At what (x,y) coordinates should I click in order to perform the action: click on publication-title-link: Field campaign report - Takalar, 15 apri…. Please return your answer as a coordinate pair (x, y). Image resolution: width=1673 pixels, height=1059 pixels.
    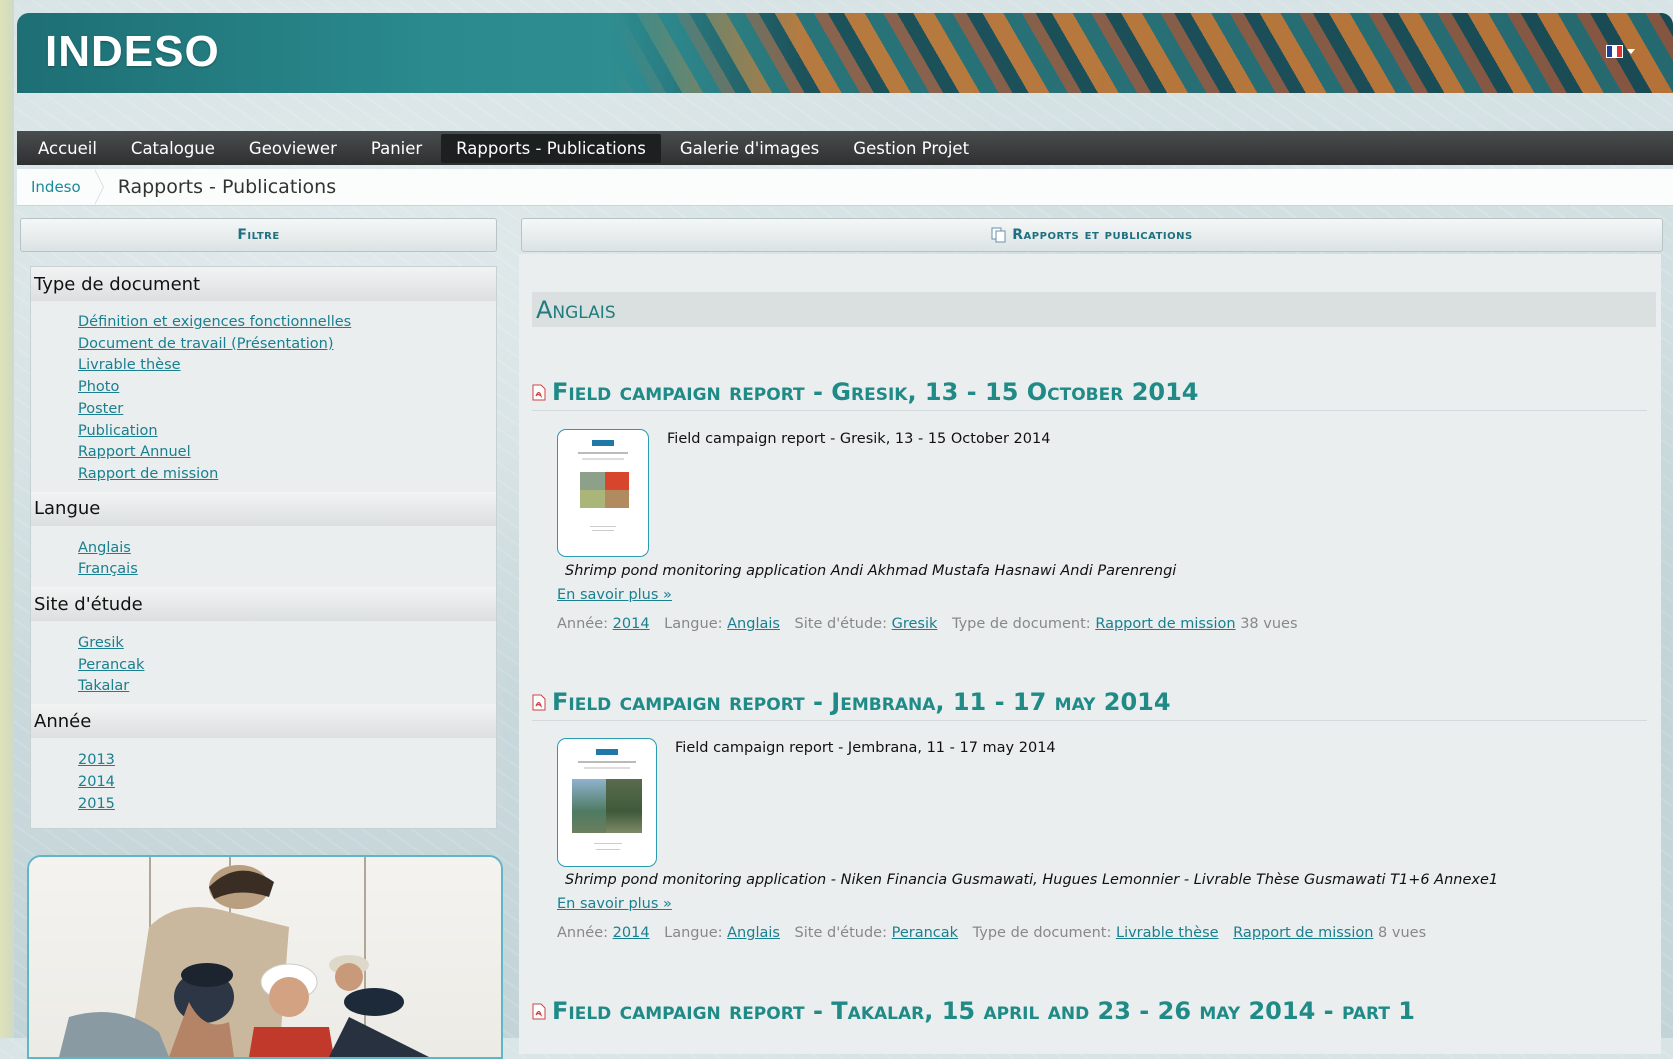
    Looking at the image, I should click on (983, 1011).